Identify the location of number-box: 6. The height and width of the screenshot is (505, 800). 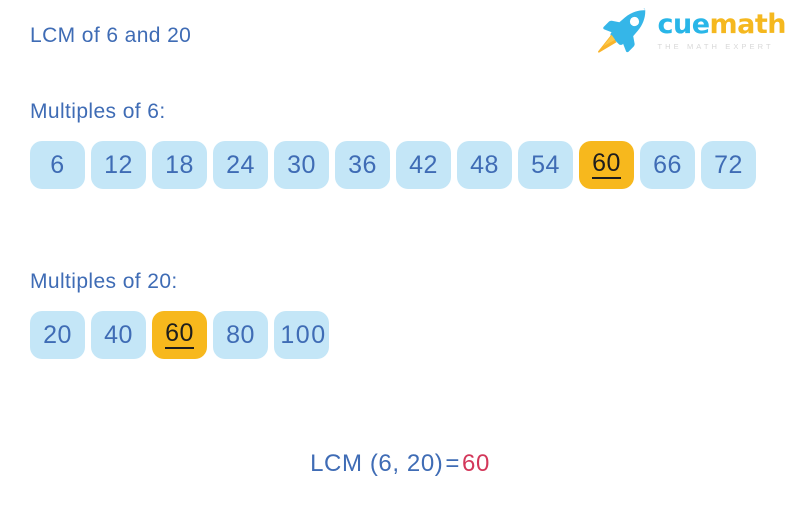
(57, 165).